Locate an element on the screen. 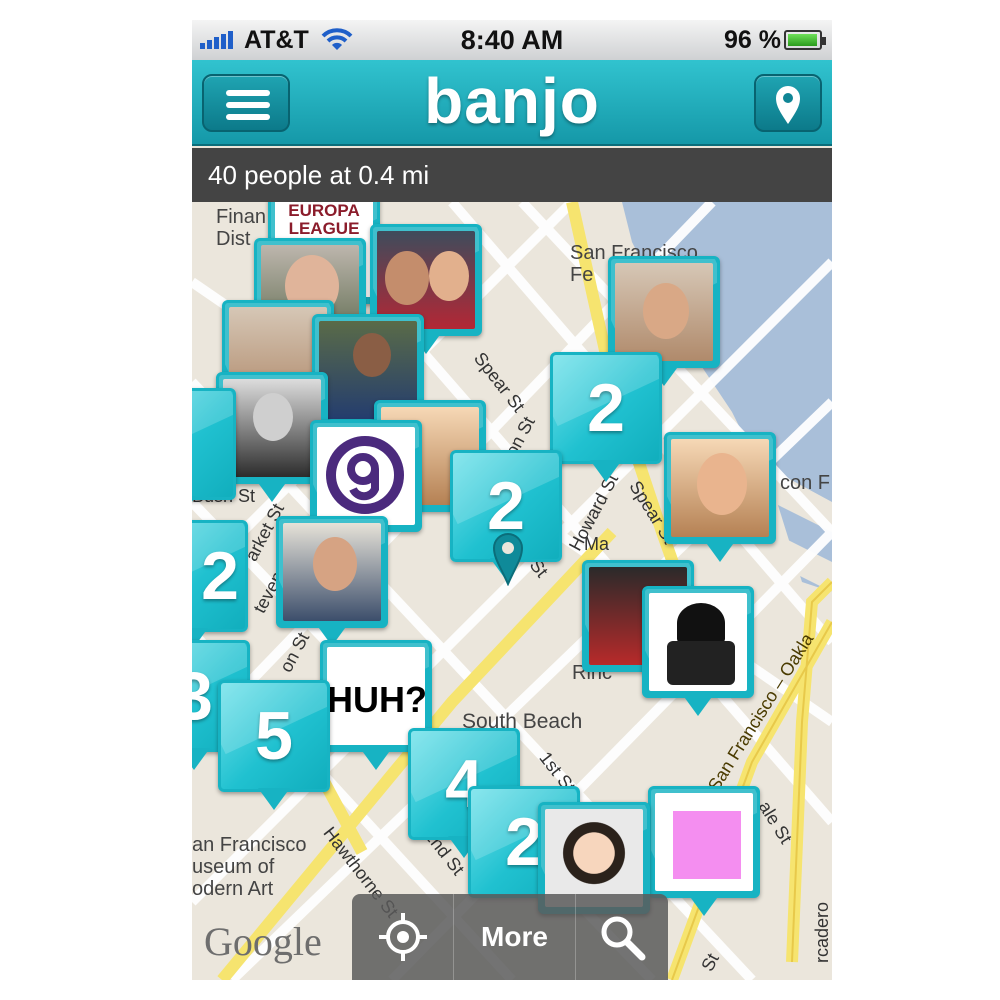  google-attribution: Google is located at coordinates (263, 941).